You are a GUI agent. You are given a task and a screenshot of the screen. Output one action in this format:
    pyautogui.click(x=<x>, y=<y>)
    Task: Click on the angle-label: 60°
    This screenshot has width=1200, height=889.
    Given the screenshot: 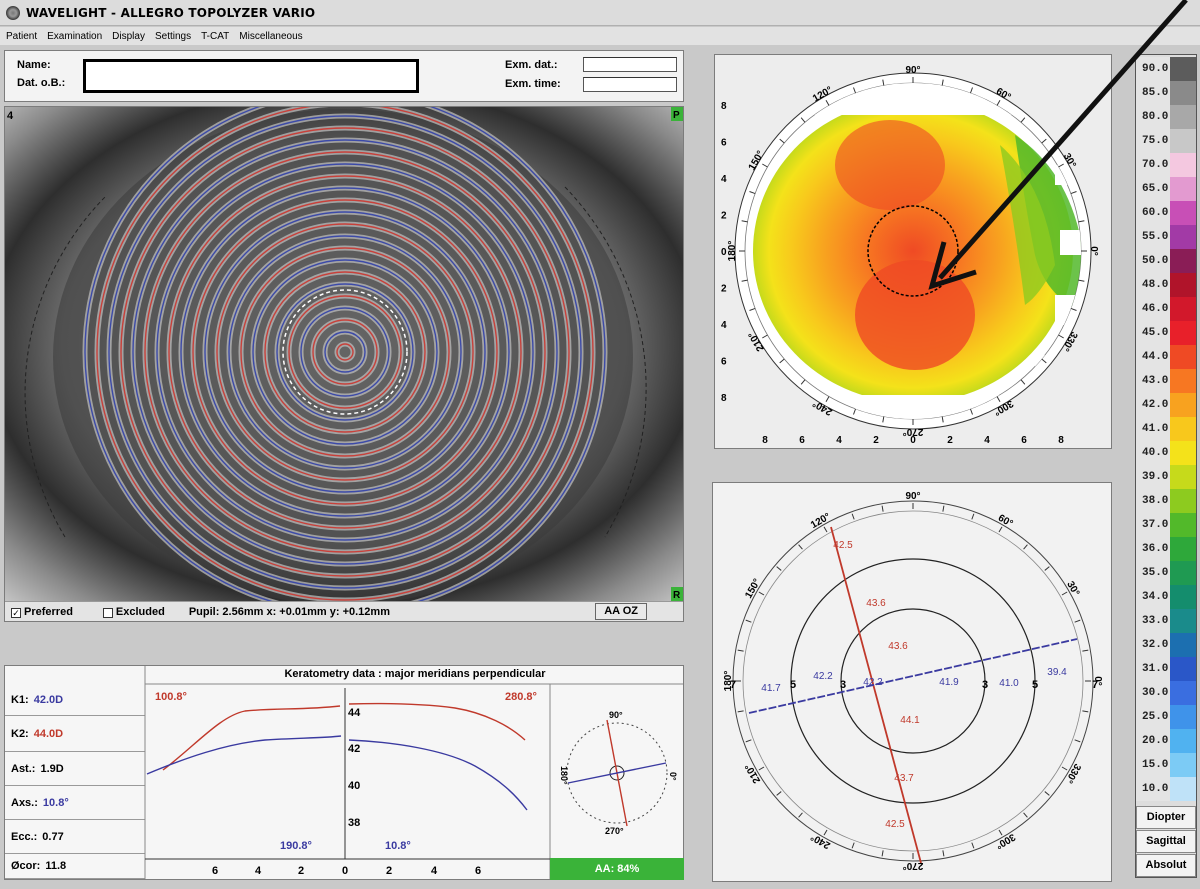 What is the action you would take?
    pyautogui.click(x=1005, y=521)
    